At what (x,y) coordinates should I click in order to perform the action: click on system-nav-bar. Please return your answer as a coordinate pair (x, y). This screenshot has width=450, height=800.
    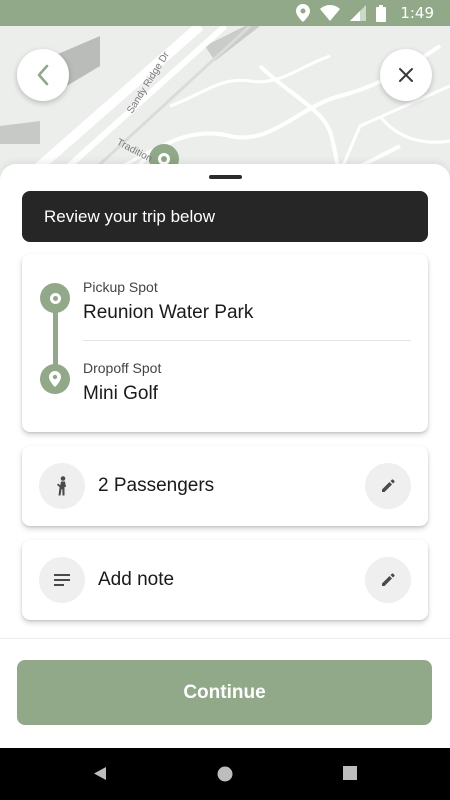
    Looking at the image, I should click on (225, 774).